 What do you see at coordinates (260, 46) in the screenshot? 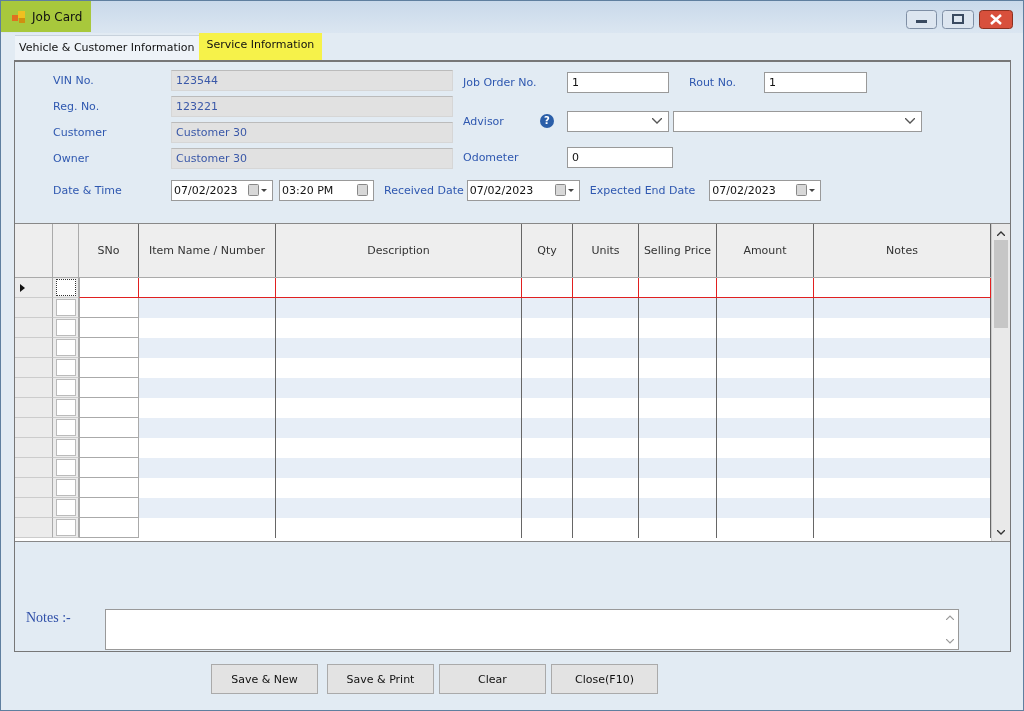
I see `tab: Service Information` at bounding box center [260, 46].